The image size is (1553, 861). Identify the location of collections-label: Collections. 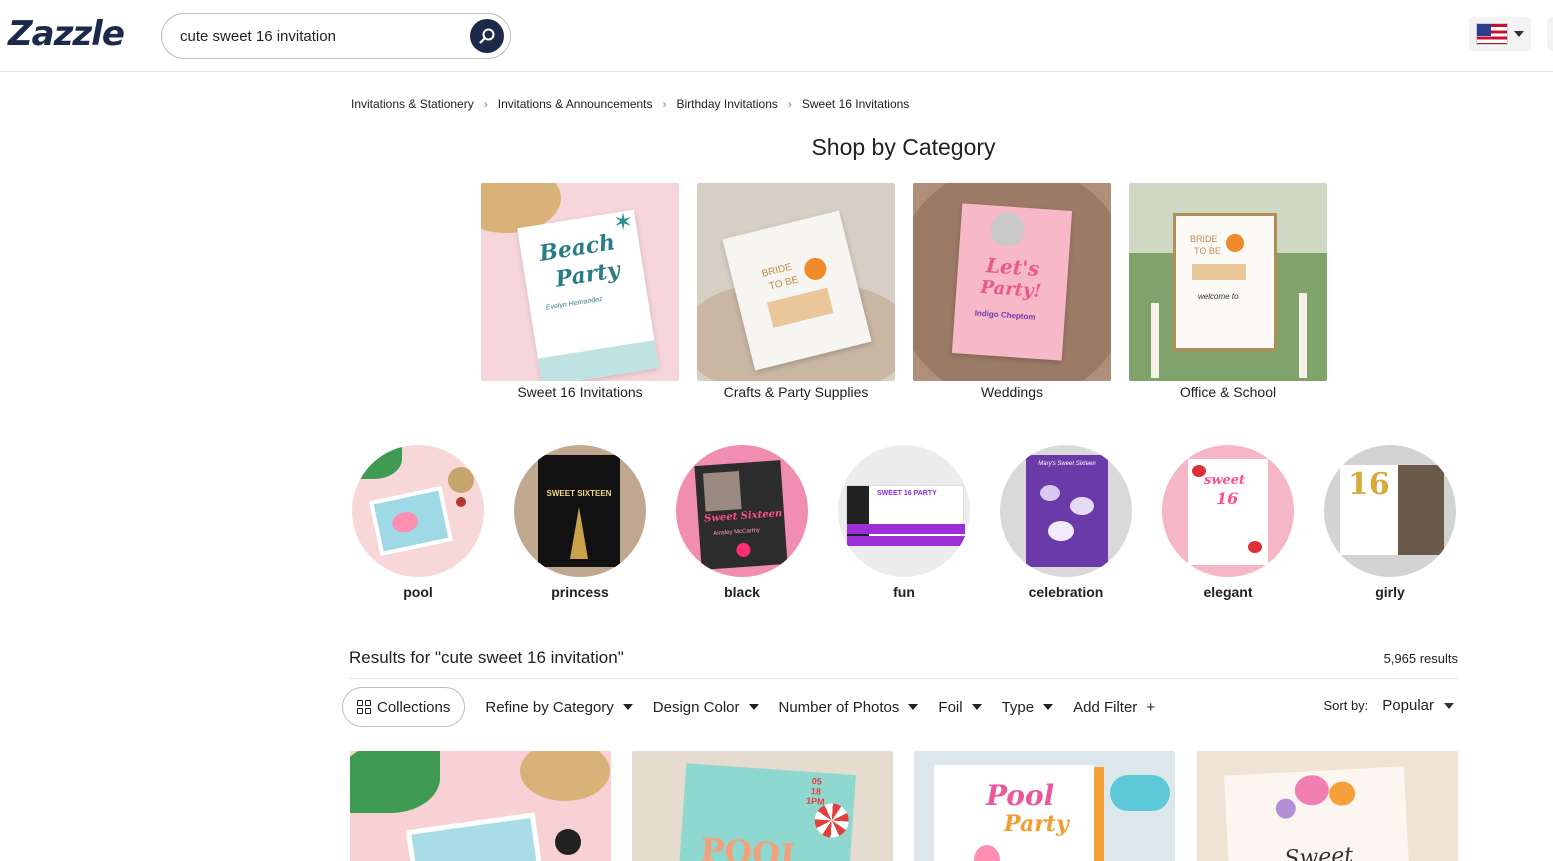
(414, 707).